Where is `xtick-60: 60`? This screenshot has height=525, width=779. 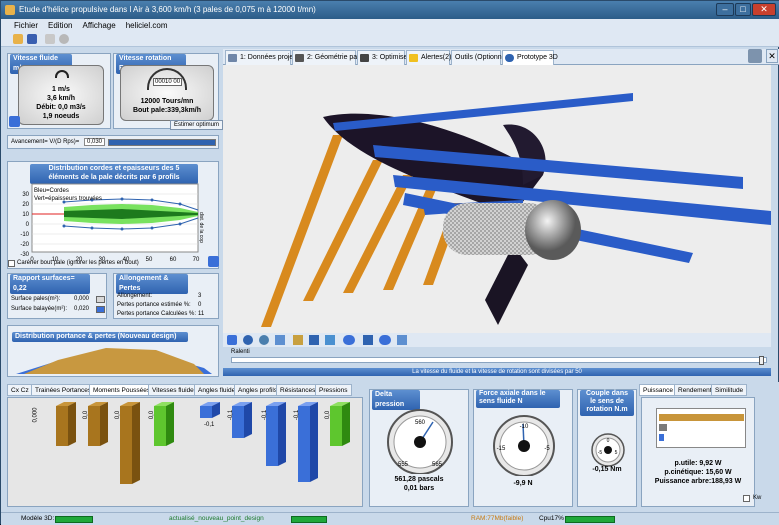 xtick-60: 60 is located at coordinates (173, 259).